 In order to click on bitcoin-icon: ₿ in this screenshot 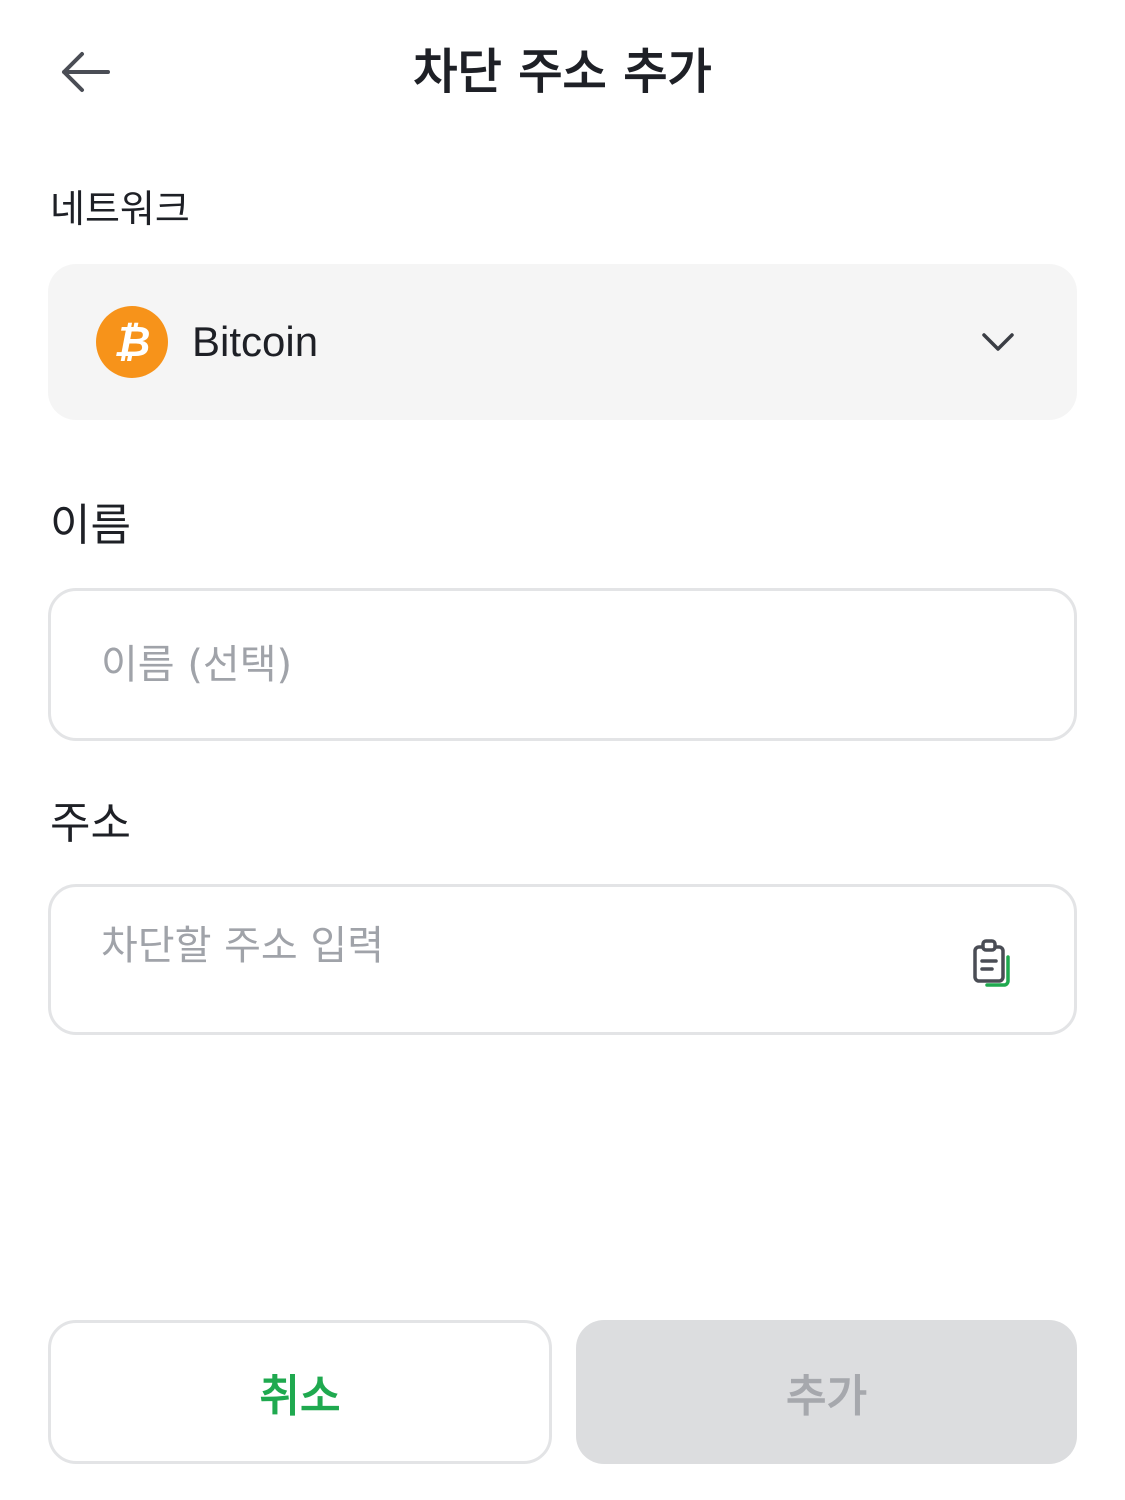, I will do `click(132, 342)`.